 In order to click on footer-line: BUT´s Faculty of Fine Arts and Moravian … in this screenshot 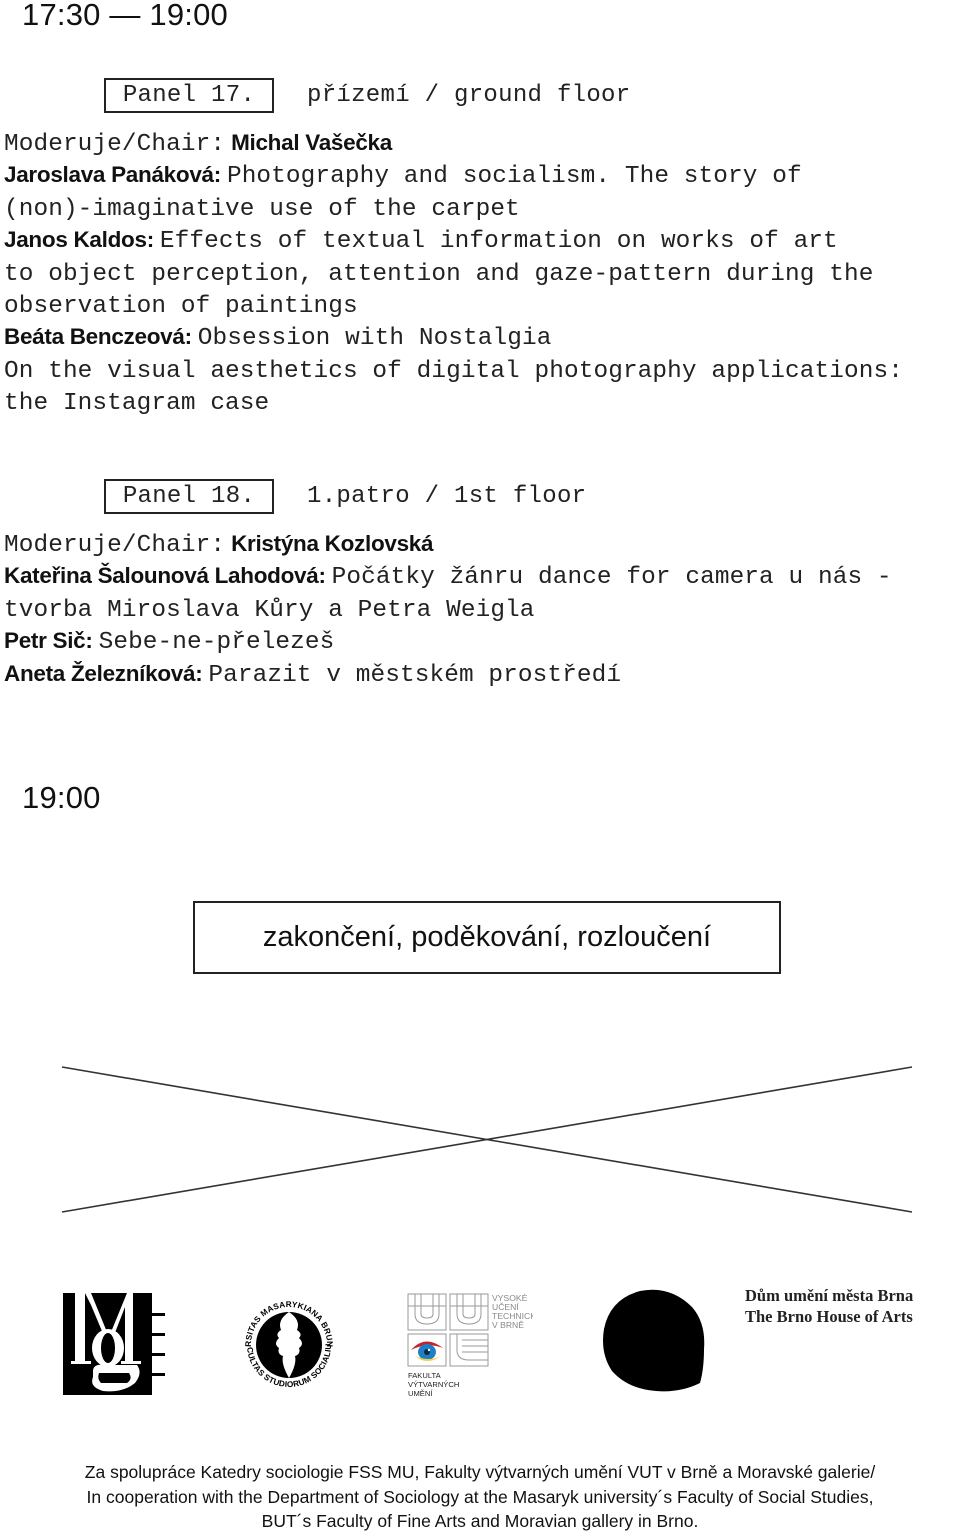, I will do `click(480, 1521)`.